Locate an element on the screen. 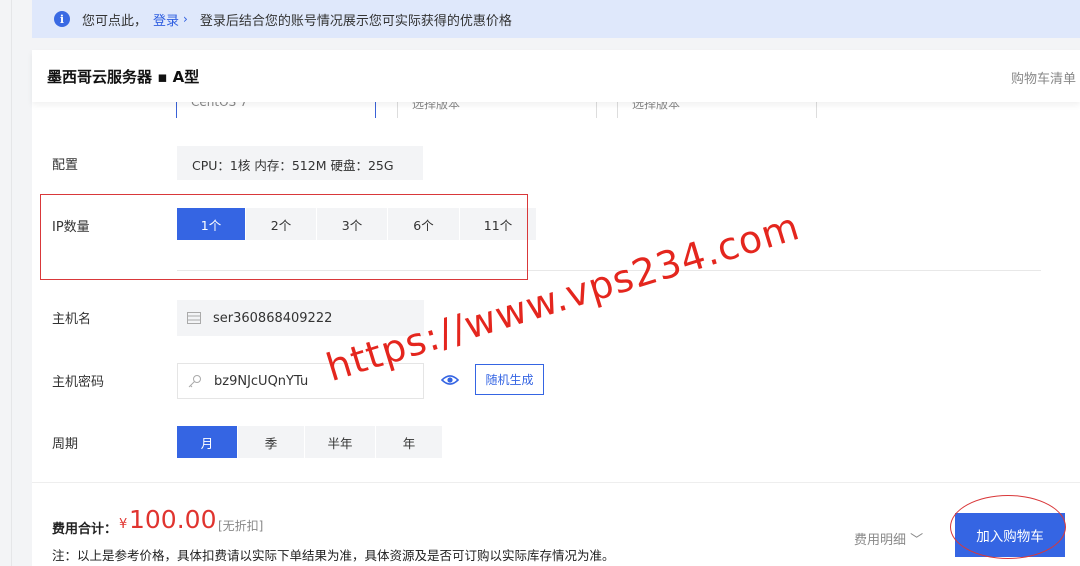 This screenshot has width=1080, height=566. password-label: 主机密码 is located at coordinates (78, 382).